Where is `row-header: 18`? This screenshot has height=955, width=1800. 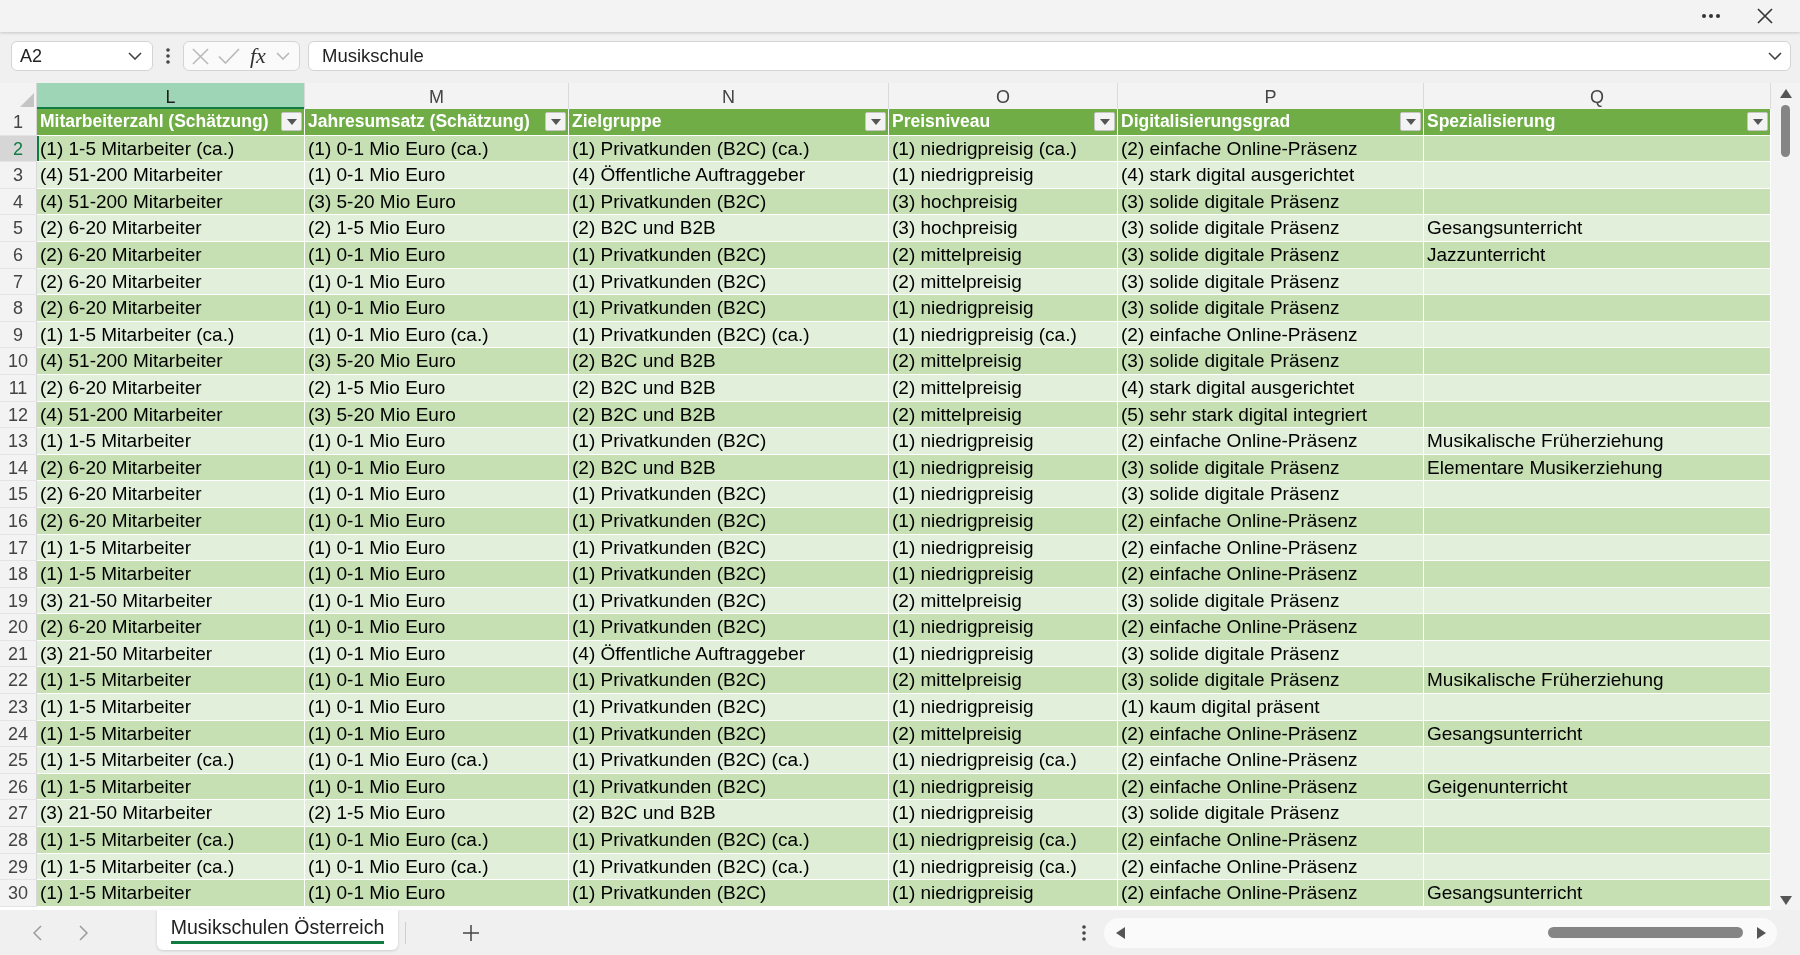 row-header: 18 is located at coordinates (18, 574).